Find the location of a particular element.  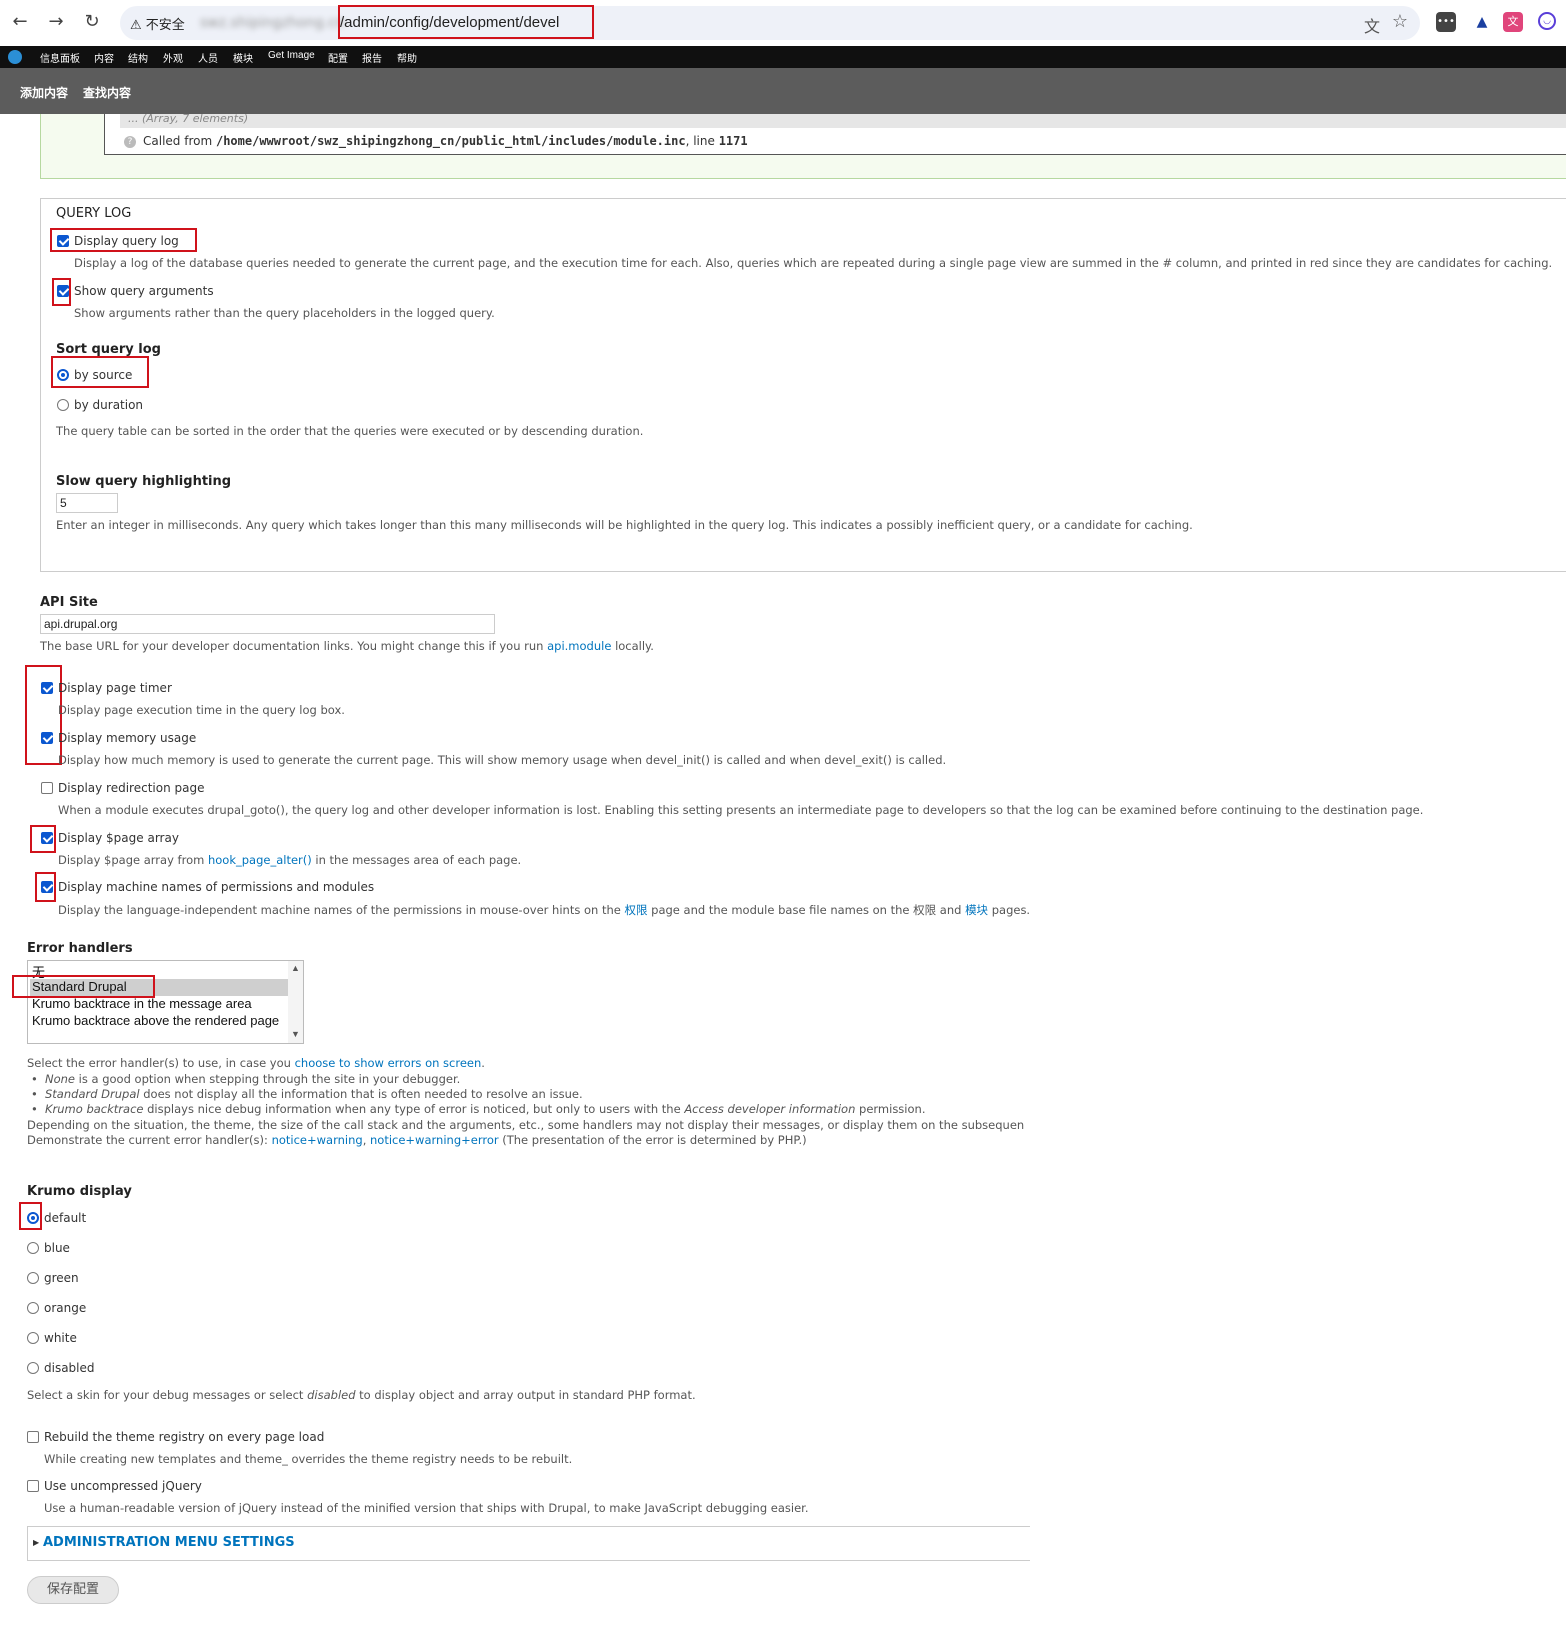

sort-by-source-label: by source is located at coordinates (103, 375).